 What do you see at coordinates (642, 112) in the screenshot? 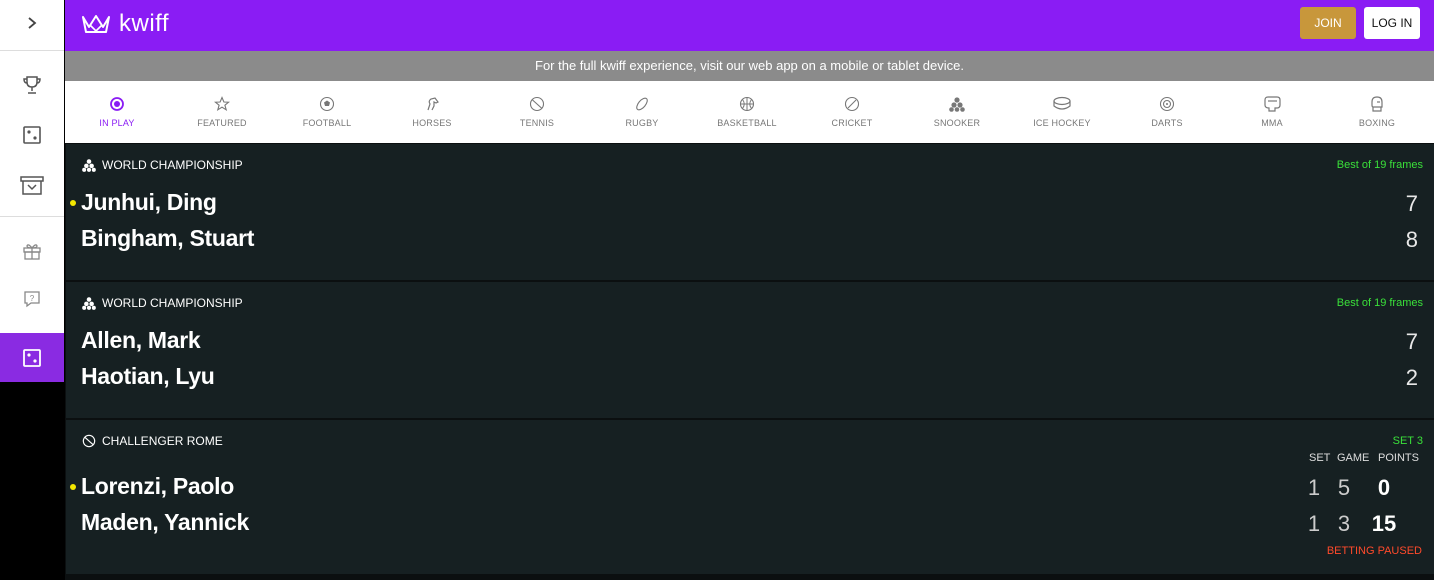
I see `tab-rugby: RUGBY` at bounding box center [642, 112].